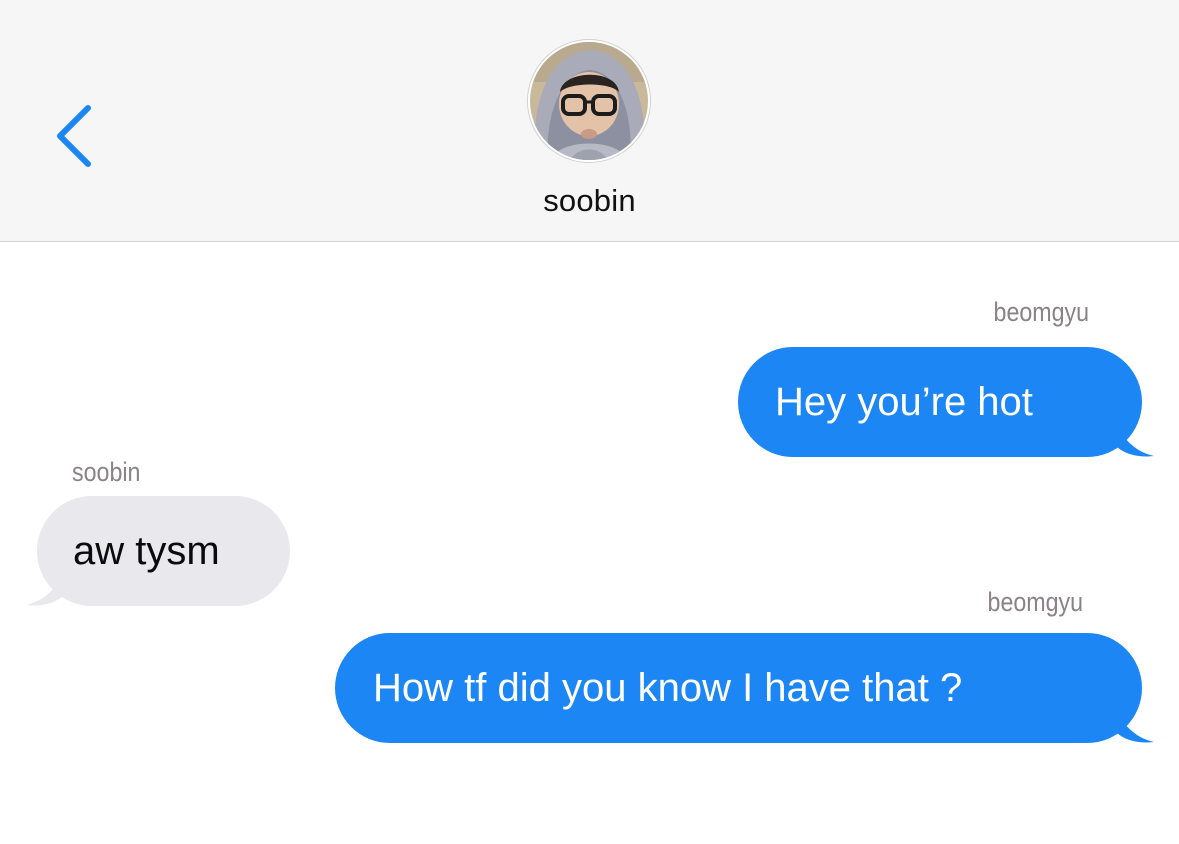 The height and width of the screenshot is (844, 1179). I want to click on chevron-left-icon, so click(74, 136).